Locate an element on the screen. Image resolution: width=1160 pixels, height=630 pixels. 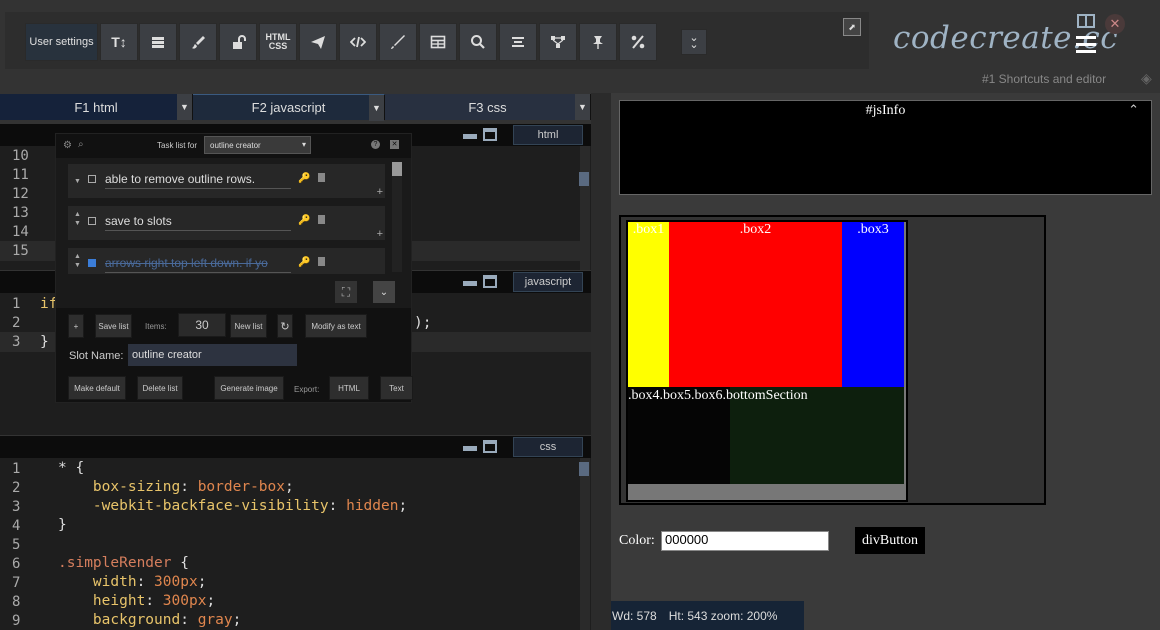
gear-icon: ⚙ is located at coordinates (67, 145).